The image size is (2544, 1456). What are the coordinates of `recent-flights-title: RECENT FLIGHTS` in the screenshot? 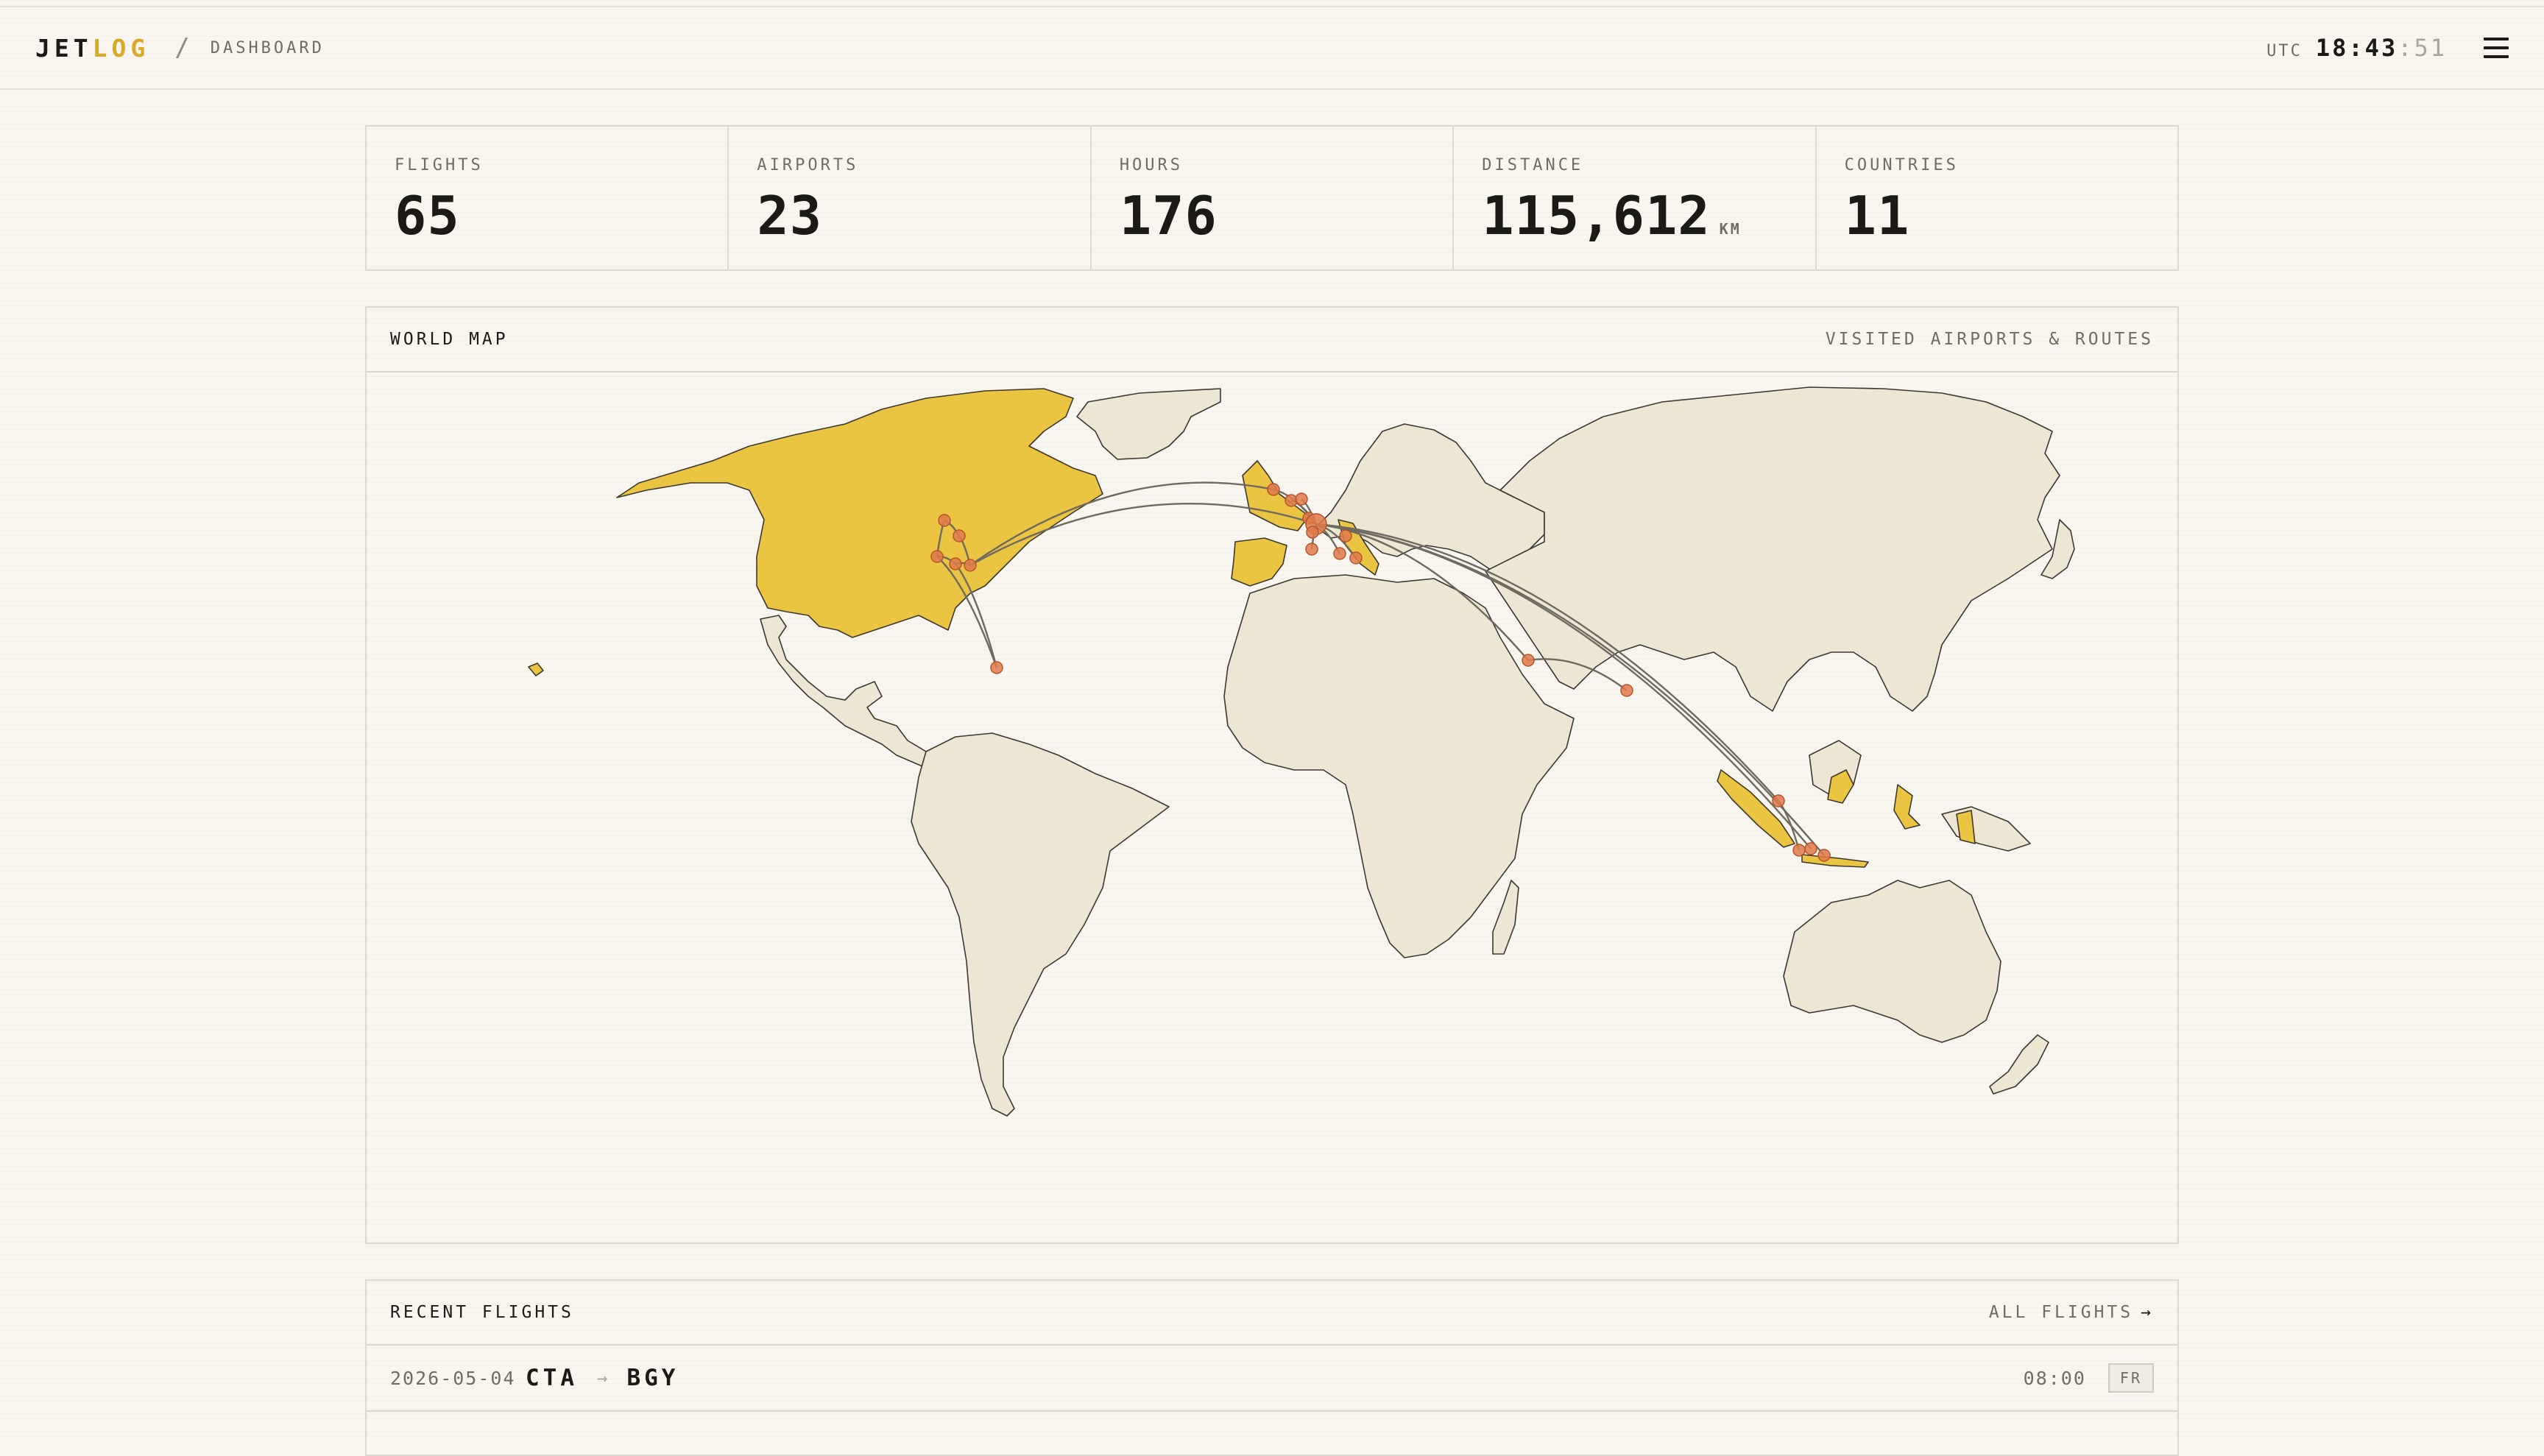 It's located at (482, 1312).